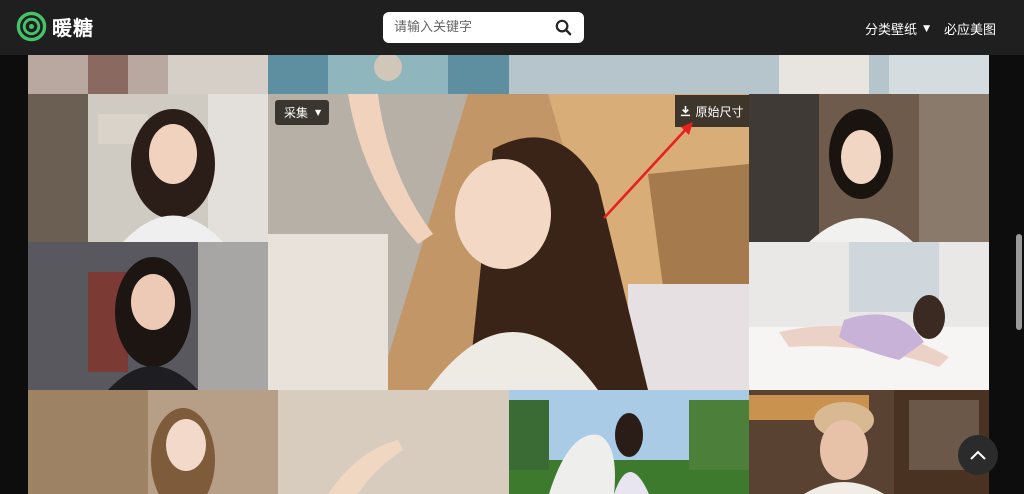 The image size is (1024, 494). I want to click on nav-category-label: 分类壁纸, so click(891, 30).